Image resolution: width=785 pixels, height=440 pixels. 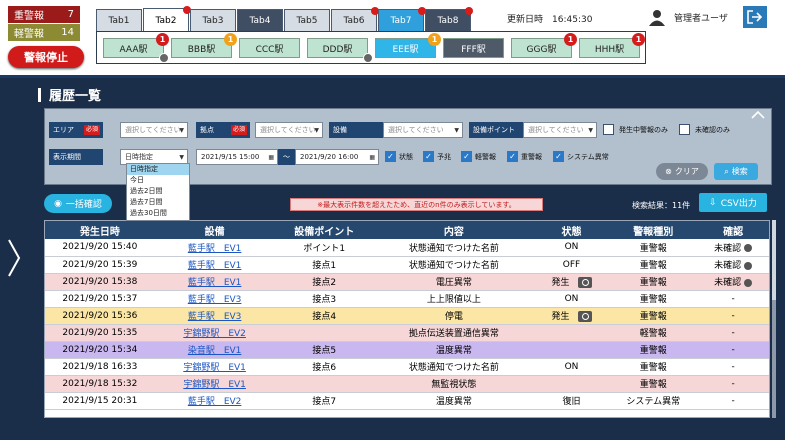 What do you see at coordinates (682, 171) in the screenshot?
I see `clear-button: ⊗ クリア` at bounding box center [682, 171].